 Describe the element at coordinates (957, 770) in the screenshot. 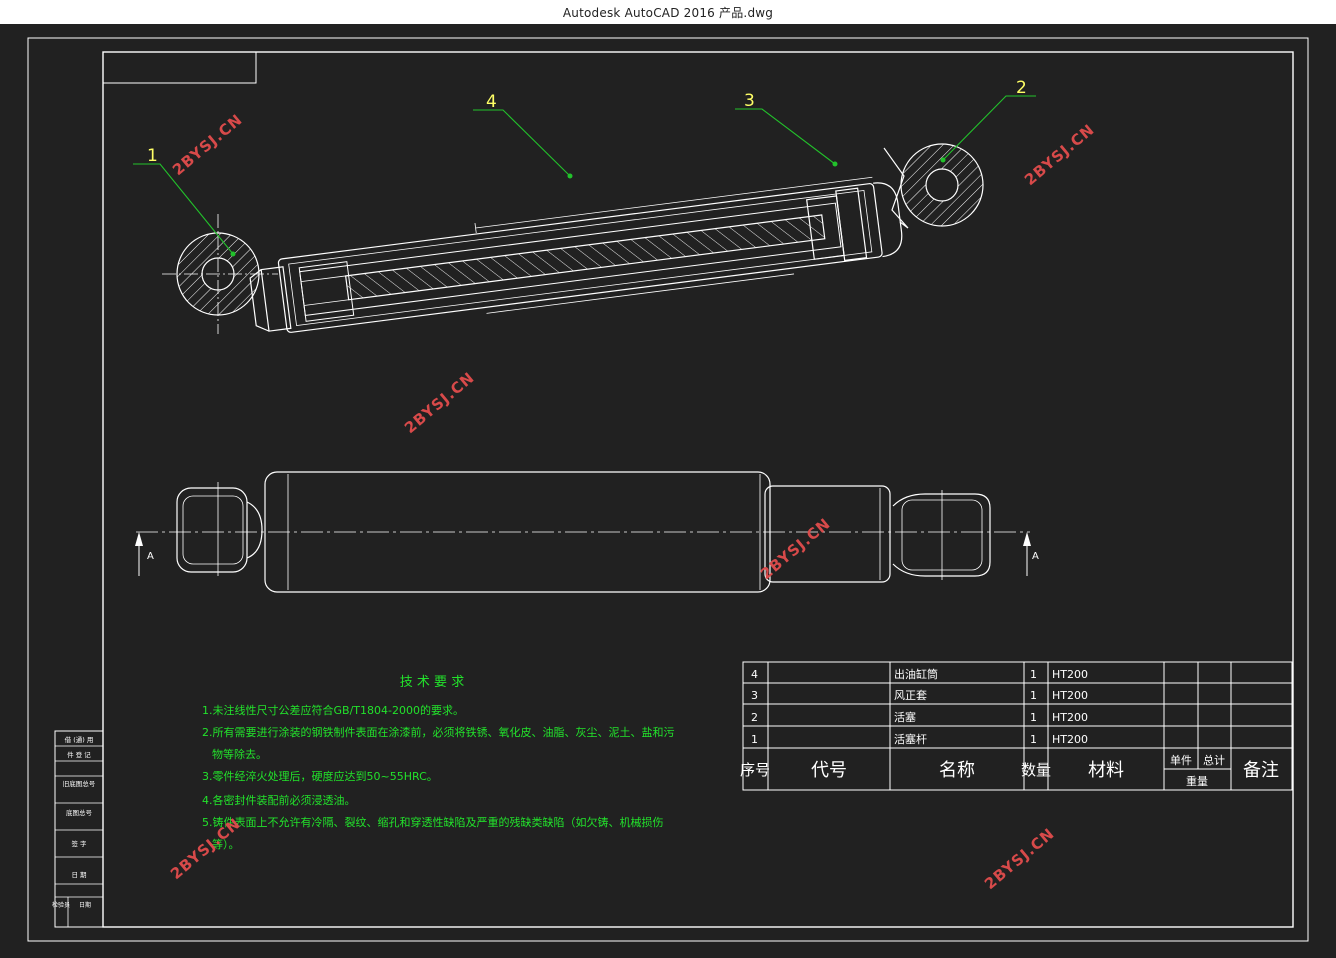

I see `bom-header-name: 名称` at that location.